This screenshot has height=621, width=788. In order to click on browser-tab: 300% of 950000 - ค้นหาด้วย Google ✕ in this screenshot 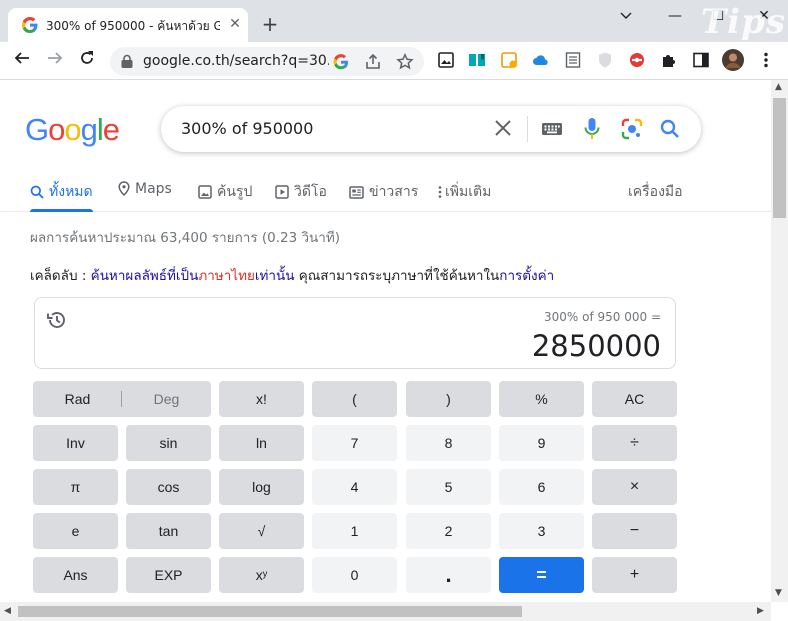, I will do `click(128, 25)`.